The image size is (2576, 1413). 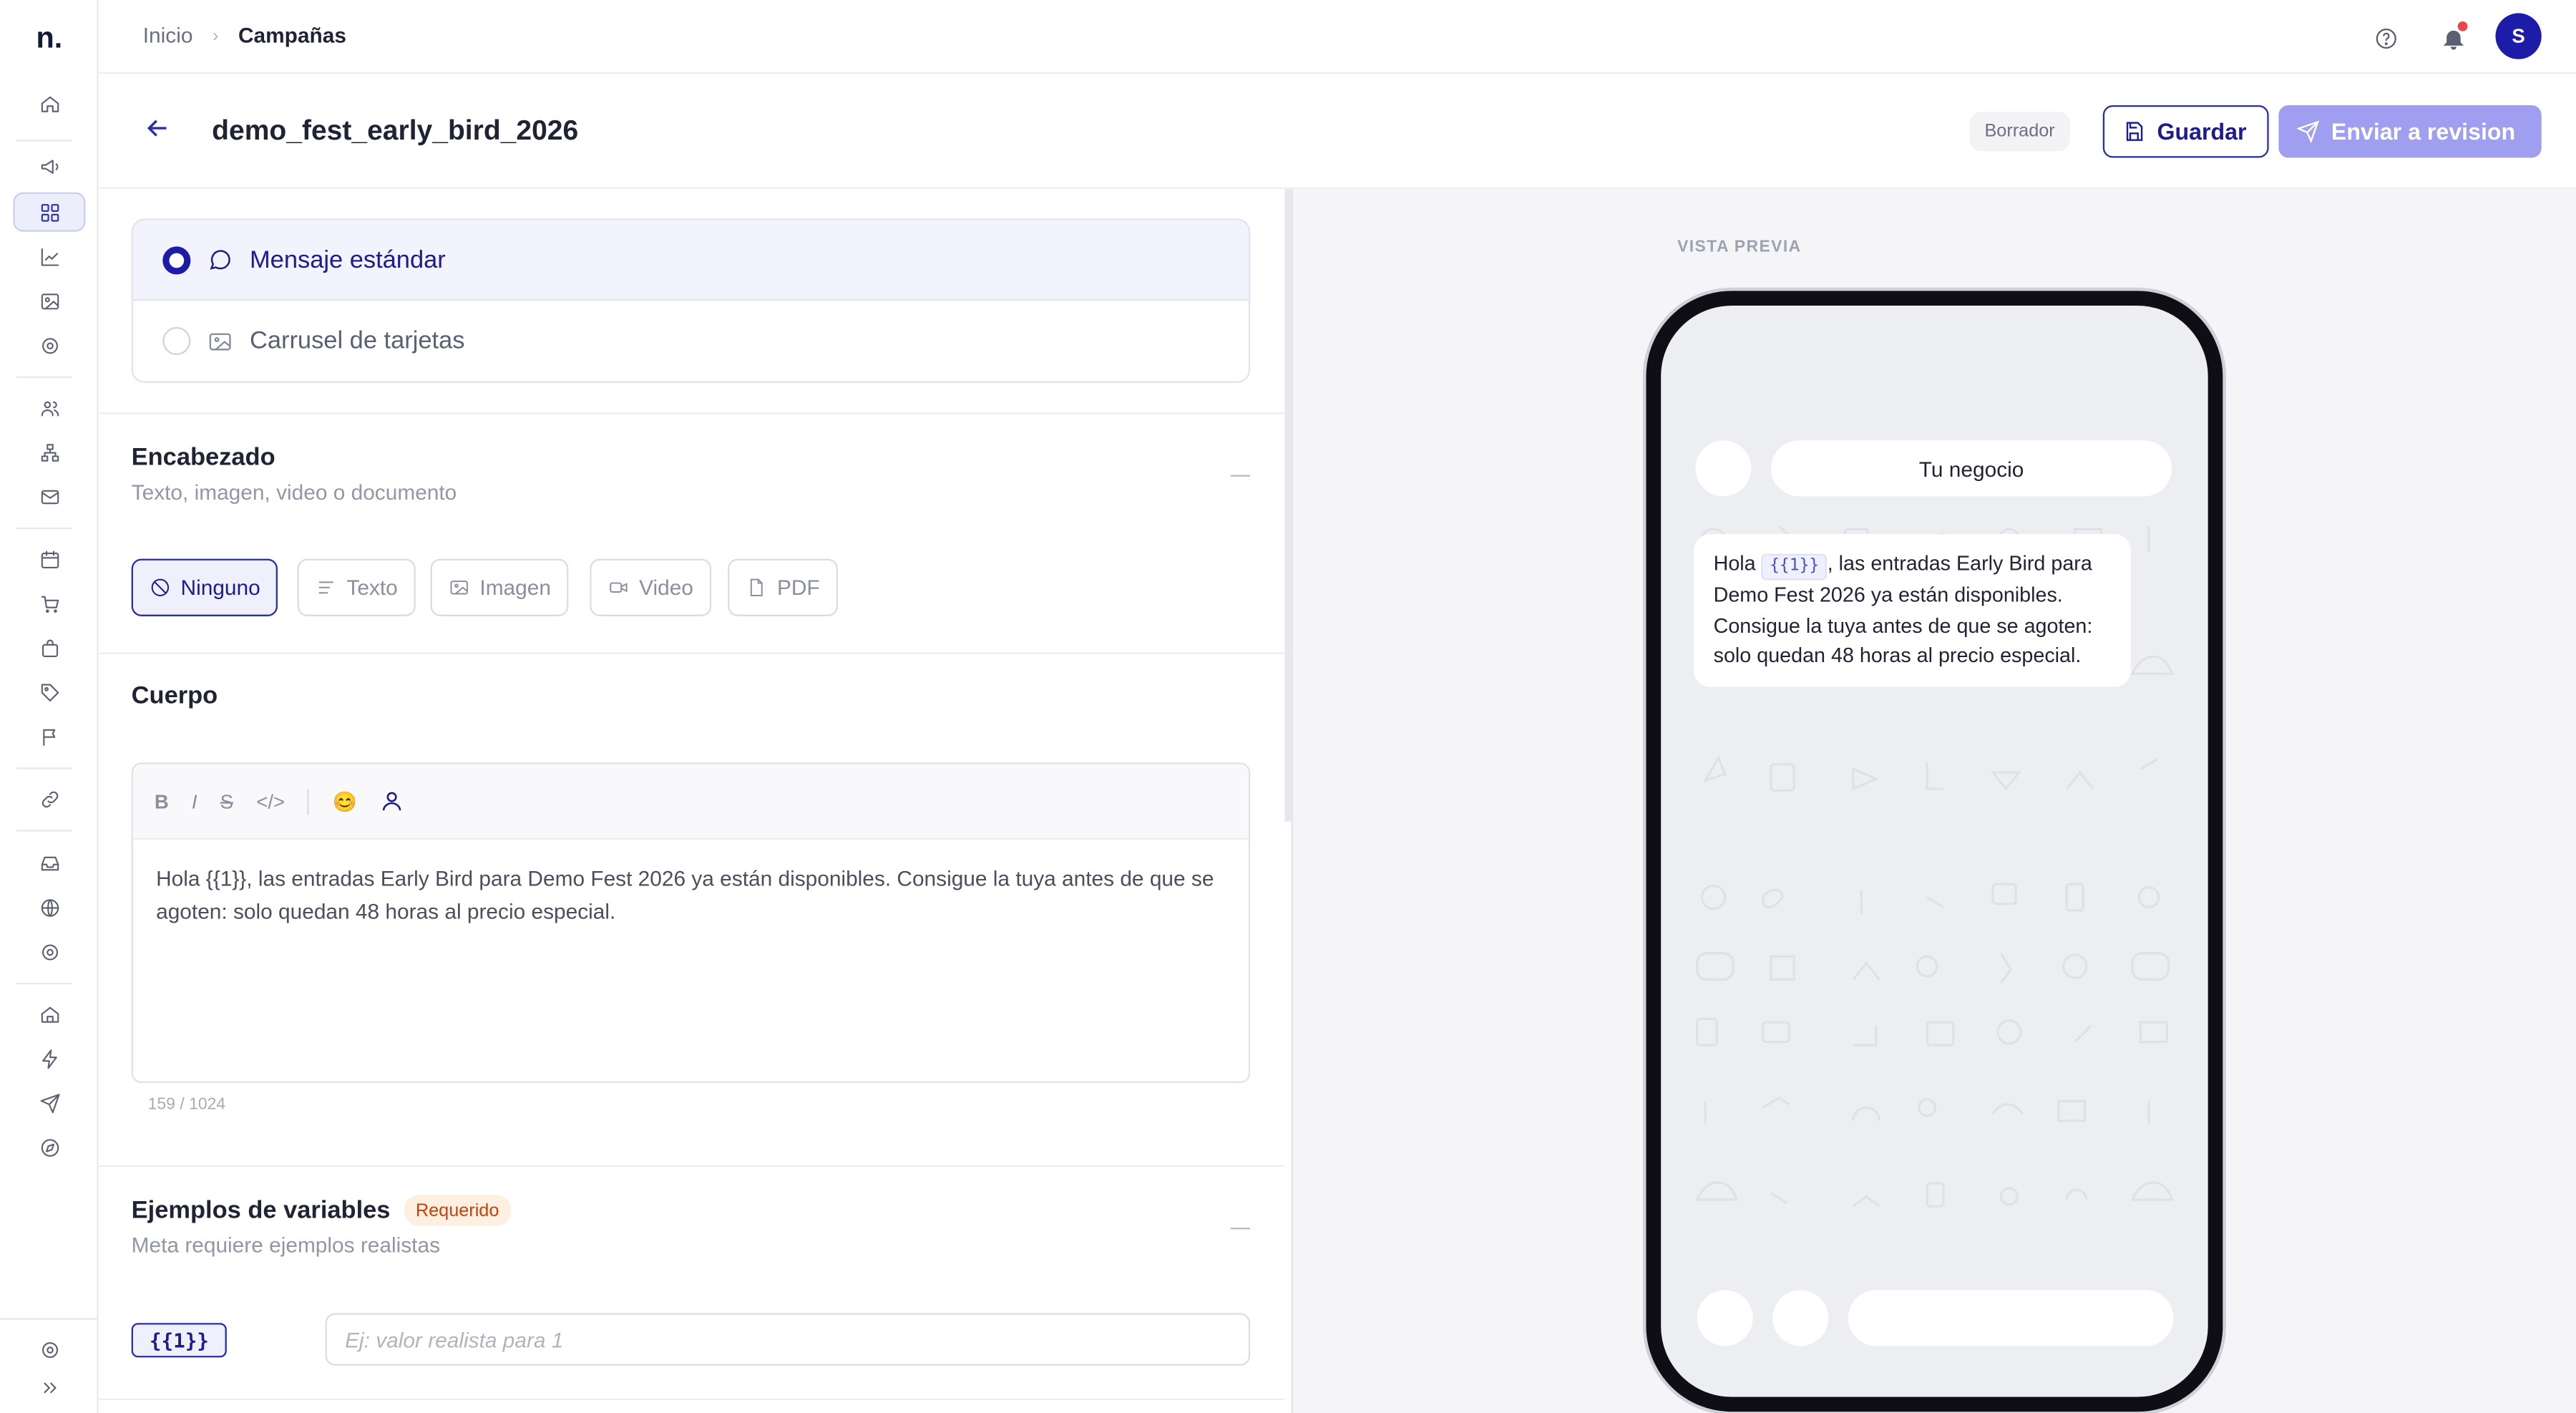 I want to click on megaphone-icon, so click(x=49, y=165).